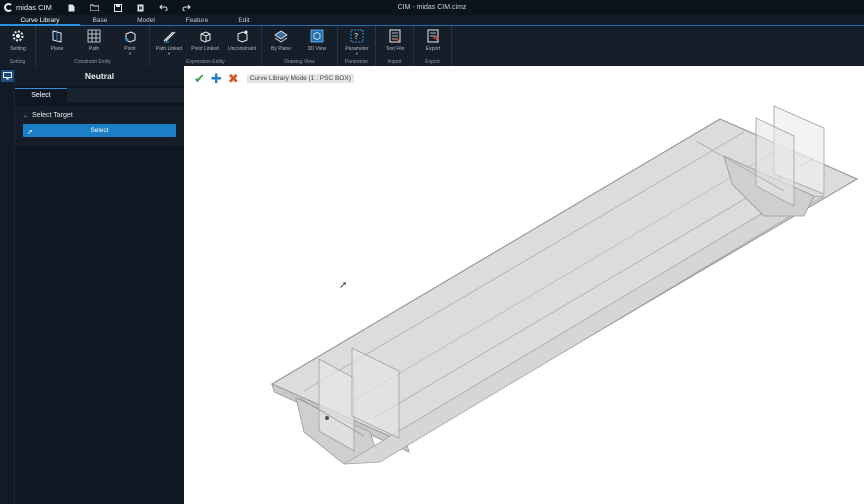 The image size is (864, 504). What do you see at coordinates (41, 95) in the screenshot?
I see `tab-select: Select` at bounding box center [41, 95].